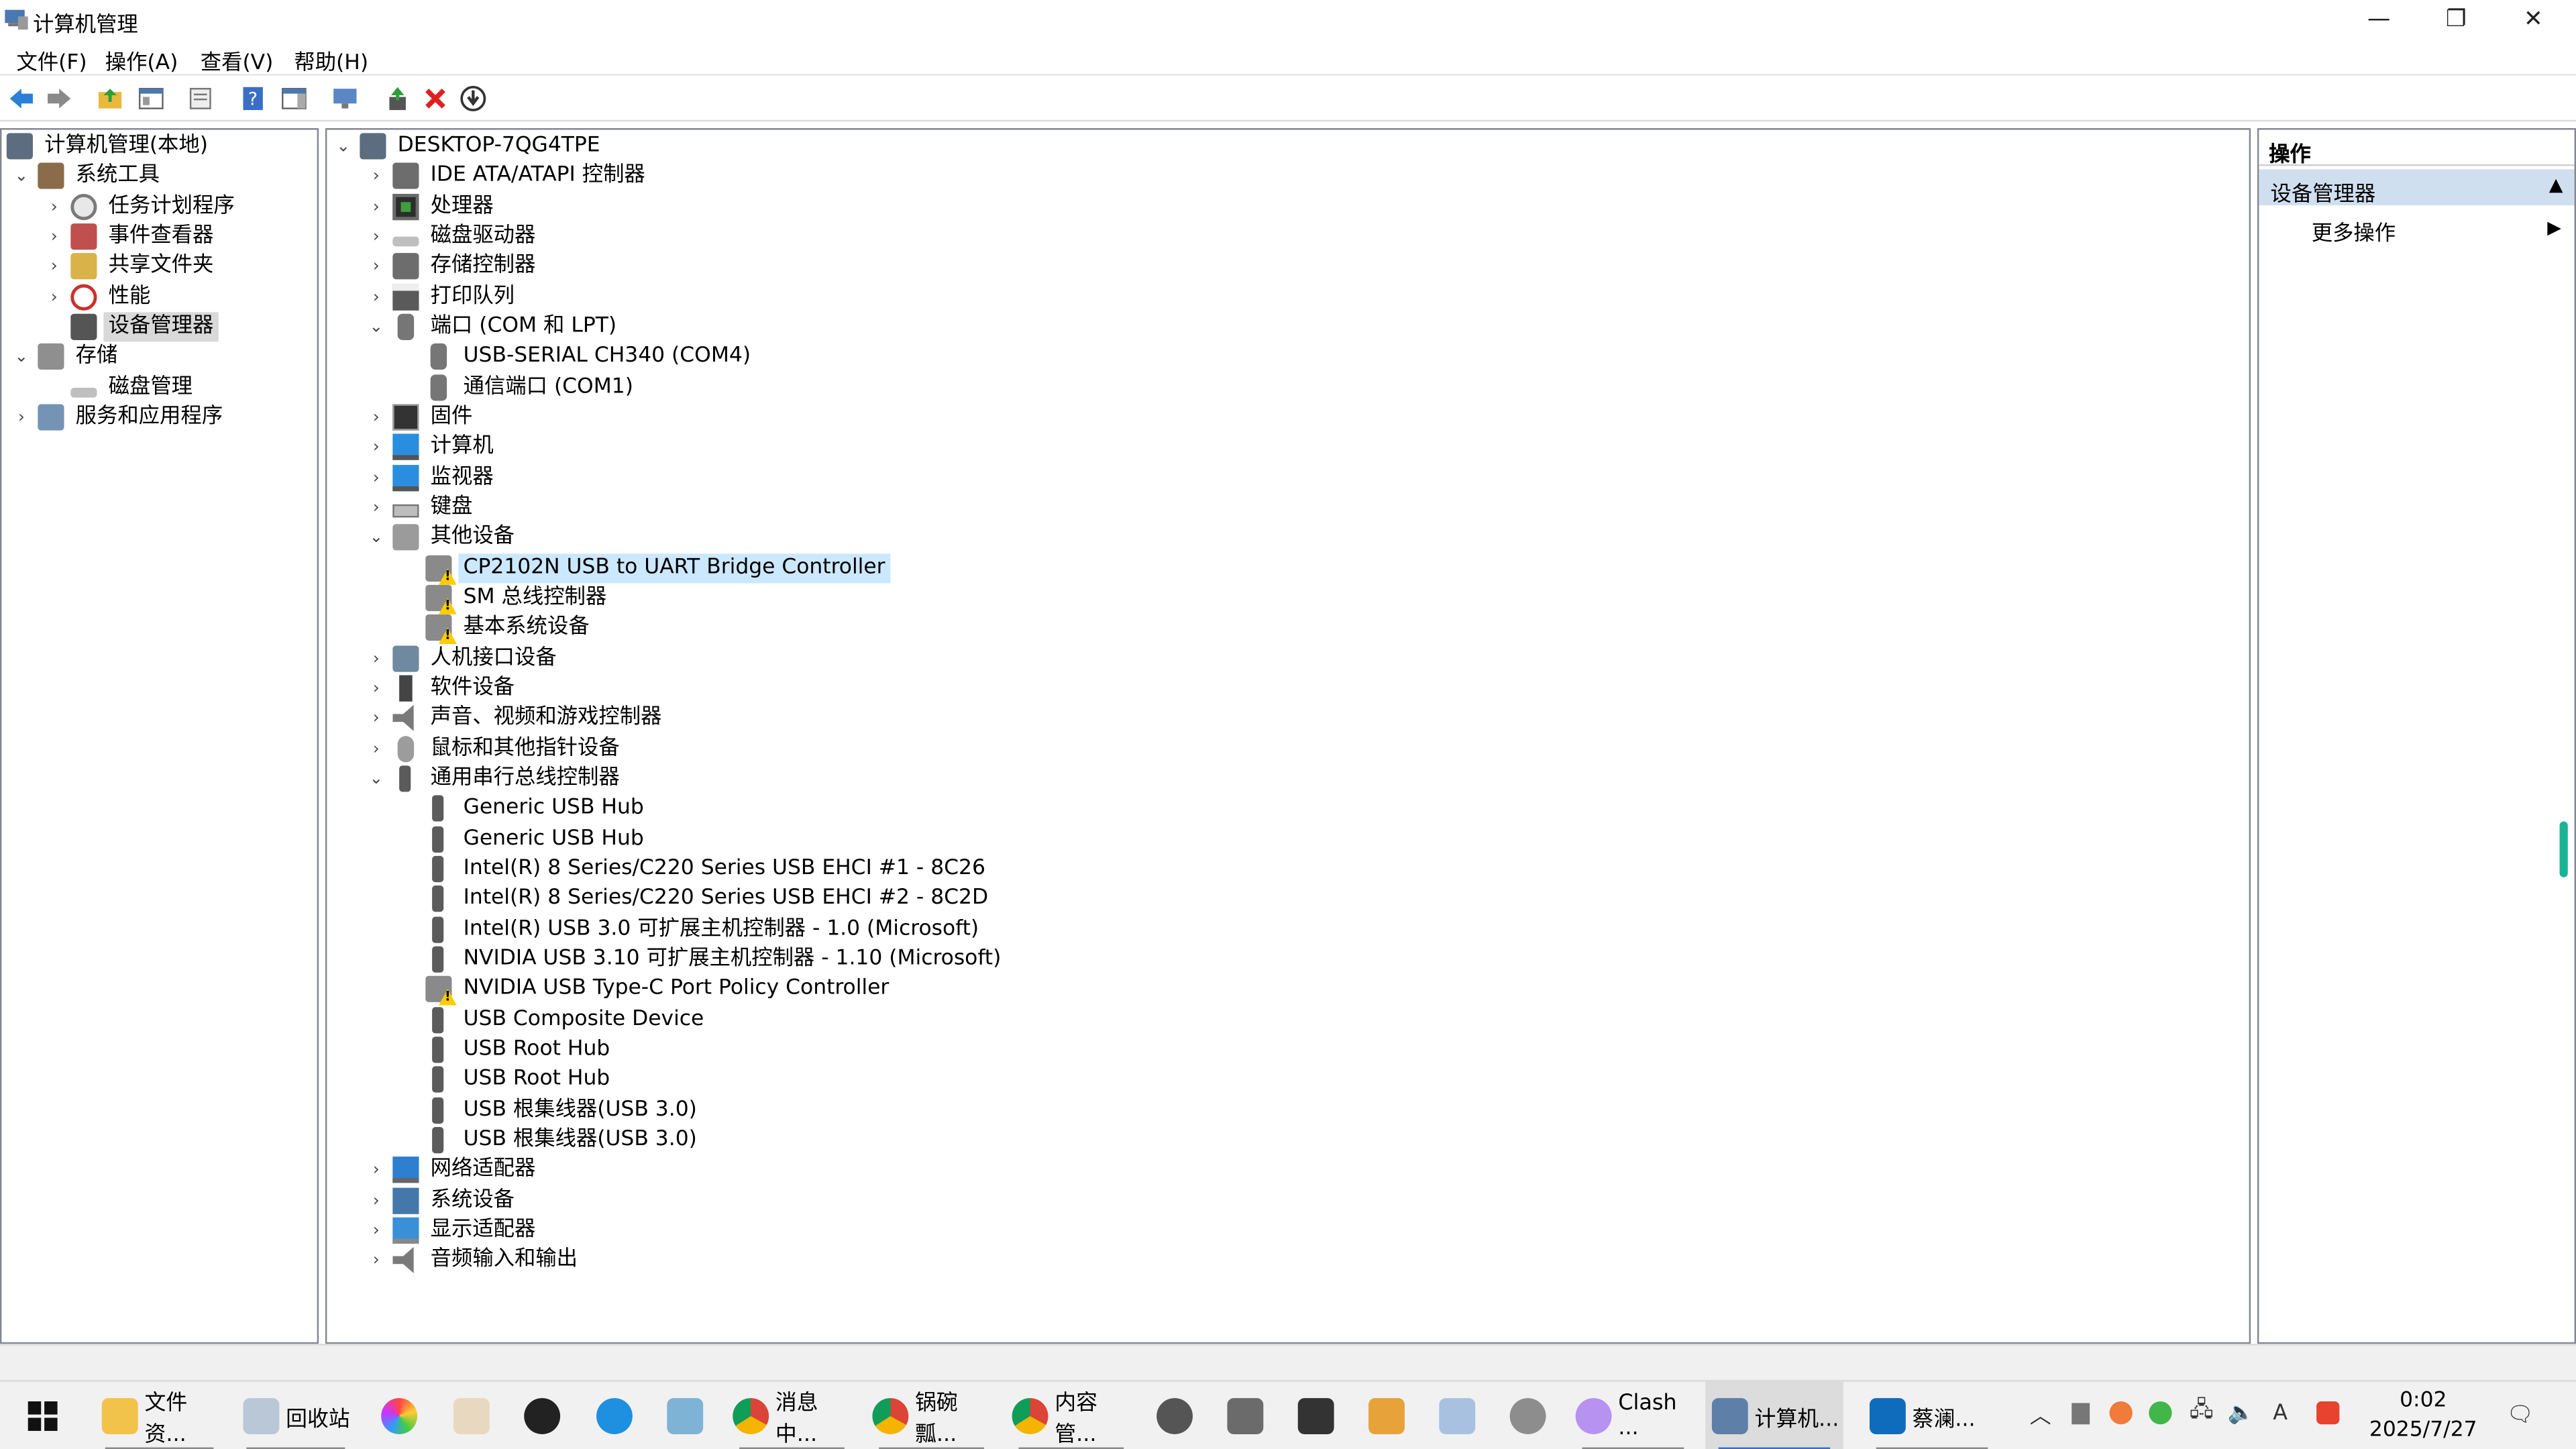  Describe the element at coordinates (144, 327) in the screenshot. I see `tree-device-manager: 设备管理器` at that location.